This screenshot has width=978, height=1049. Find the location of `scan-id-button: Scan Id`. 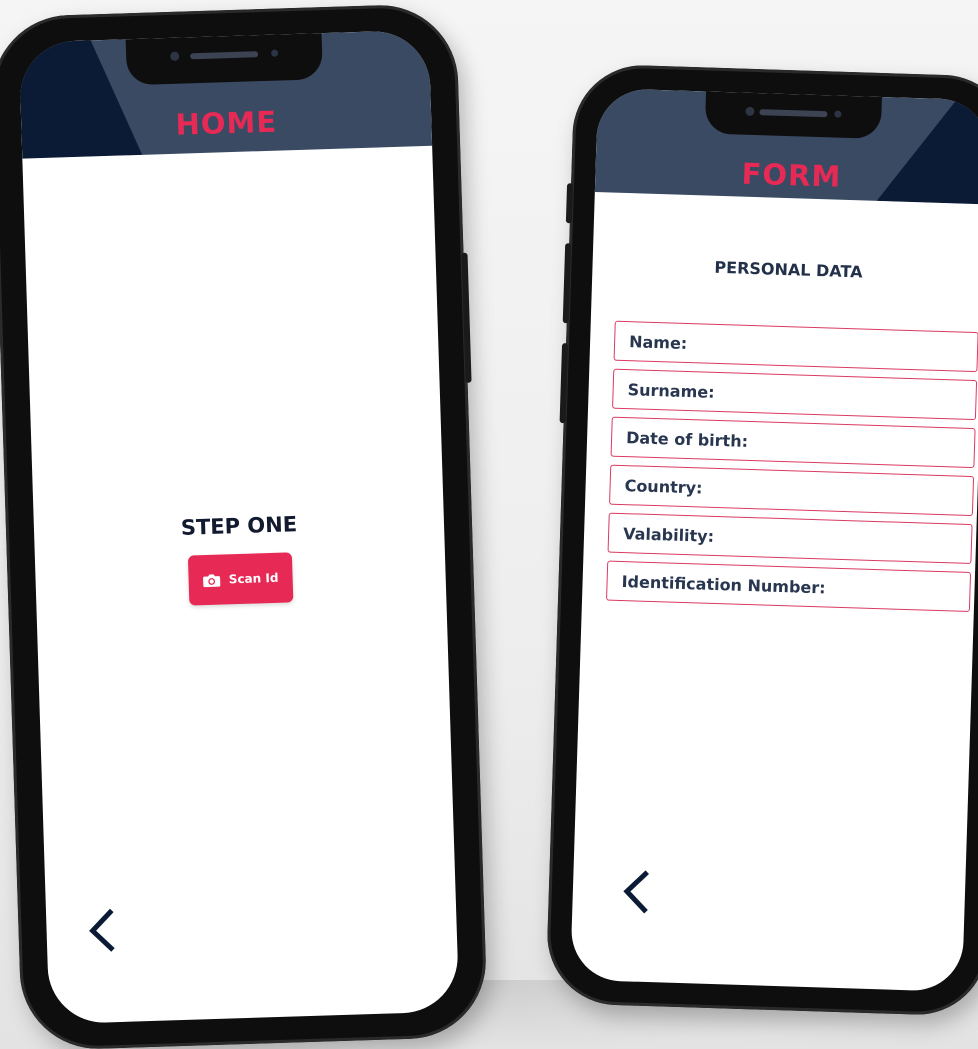

scan-id-button: Scan Id is located at coordinates (240, 579).